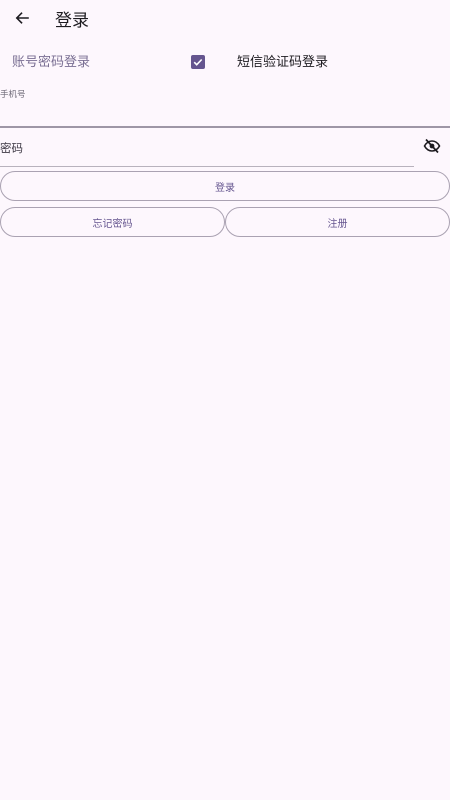 This screenshot has height=800, width=450. What do you see at coordinates (112, 222) in the screenshot?
I see `forgot-password-button: 忘记密码` at bounding box center [112, 222].